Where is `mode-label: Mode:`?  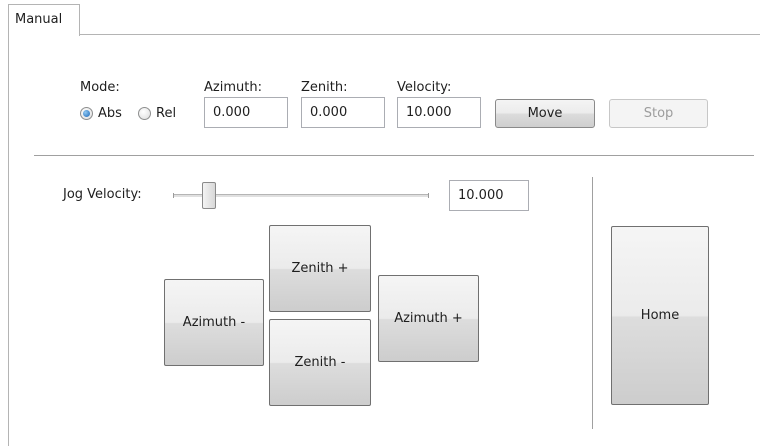
mode-label: Mode: is located at coordinates (100, 87).